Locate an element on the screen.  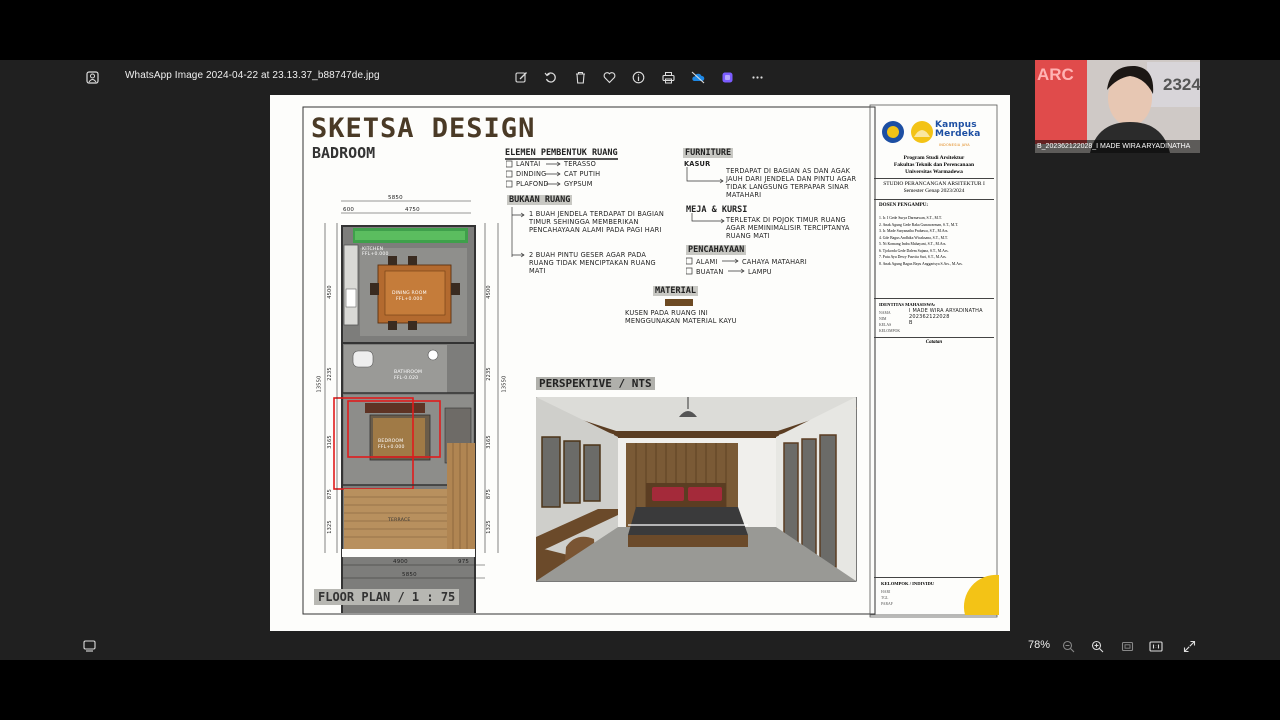
dim-bottom-outer: 5850 is located at coordinates (409, 575).